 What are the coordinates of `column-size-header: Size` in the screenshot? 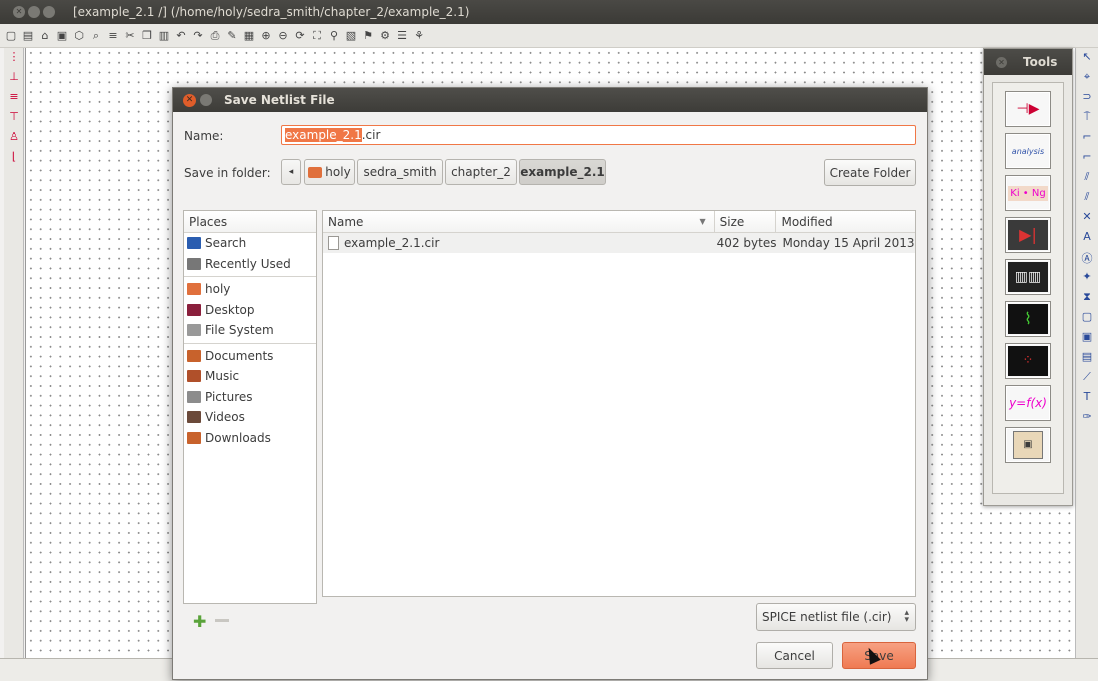 It's located at (746, 221).